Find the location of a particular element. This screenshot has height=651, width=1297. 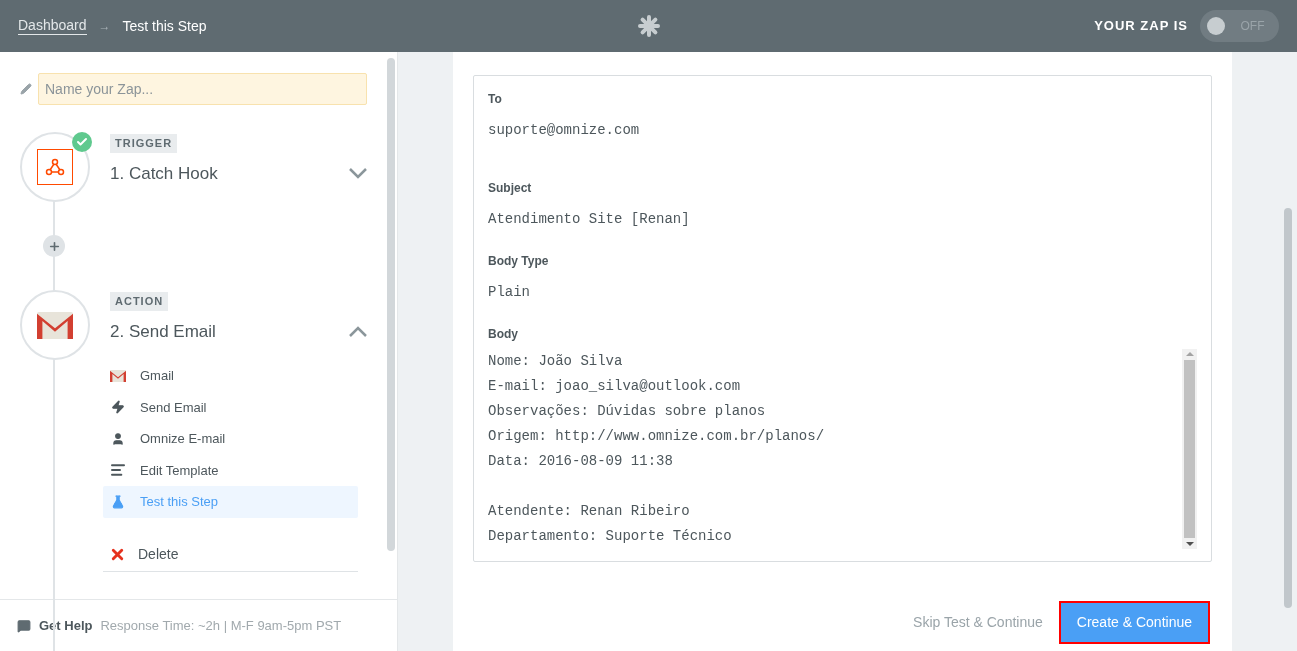

scrollbar is located at coordinates (1189, 449).